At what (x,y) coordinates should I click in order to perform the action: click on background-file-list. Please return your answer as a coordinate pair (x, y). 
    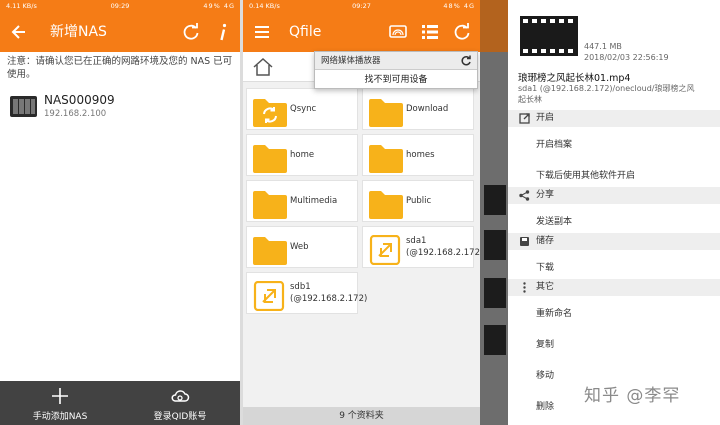
    Looking at the image, I should click on (495, 212).